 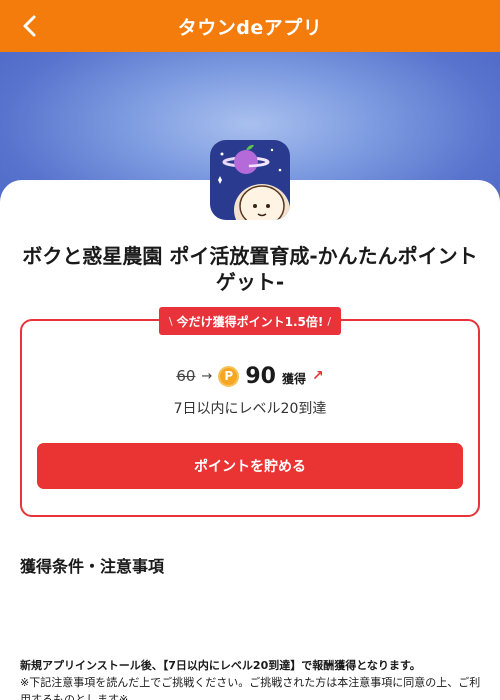 What do you see at coordinates (250, 180) in the screenshot?
I see `planet-farm-app-icon` at bounding box center [250, 180].